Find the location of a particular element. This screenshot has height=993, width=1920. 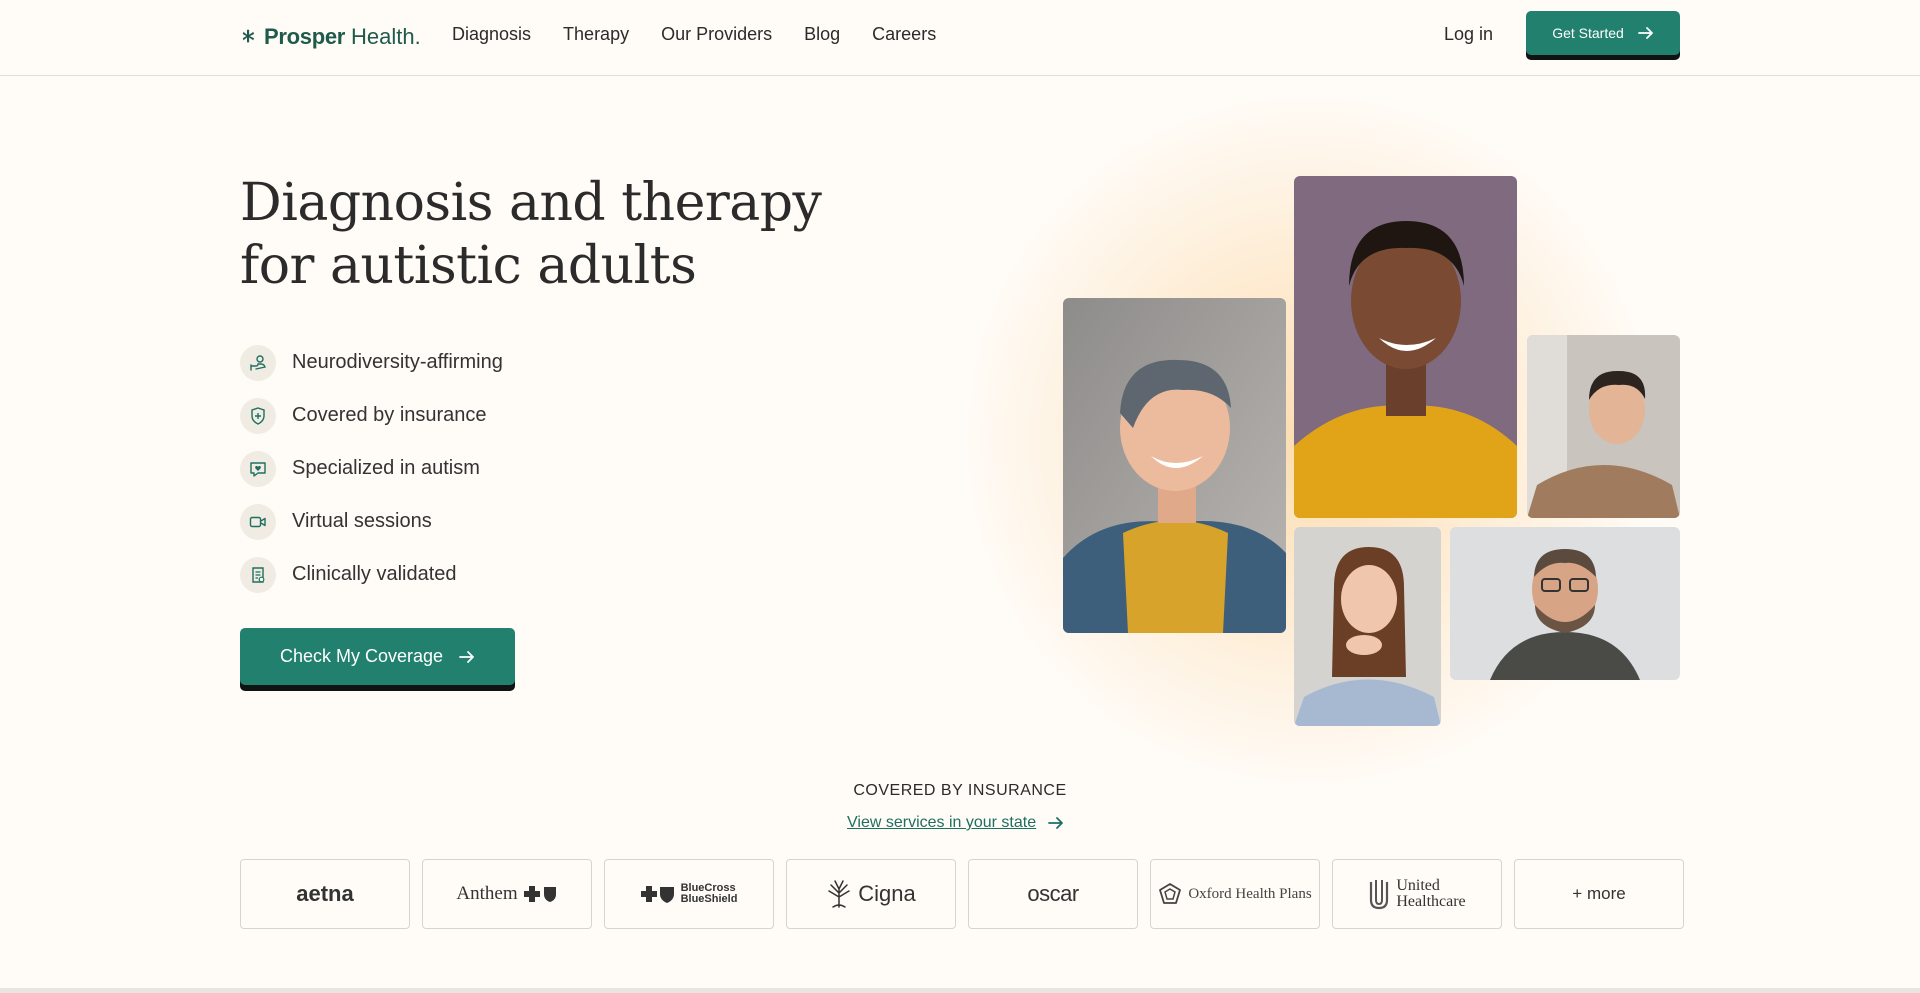

photo-smiling-person-denim-jacket is located at coordinates (1174, 465).